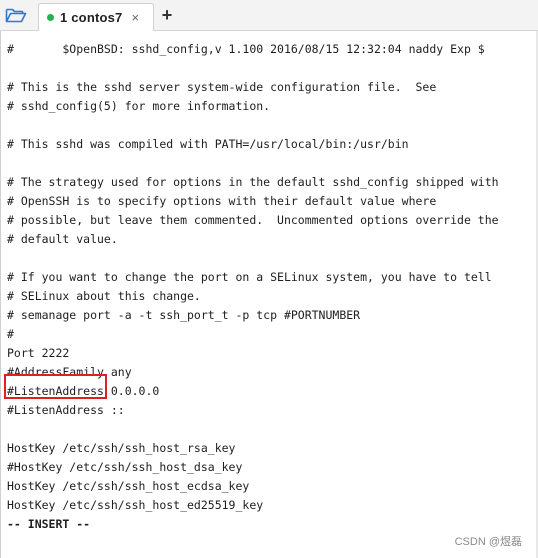 The height and width of the screenshot is (558, 538). What do you see at coordinates (66, 410) in the screenshot?
I see `terminal-line: #ListenAddress ::` at bounding box center [66, 410].